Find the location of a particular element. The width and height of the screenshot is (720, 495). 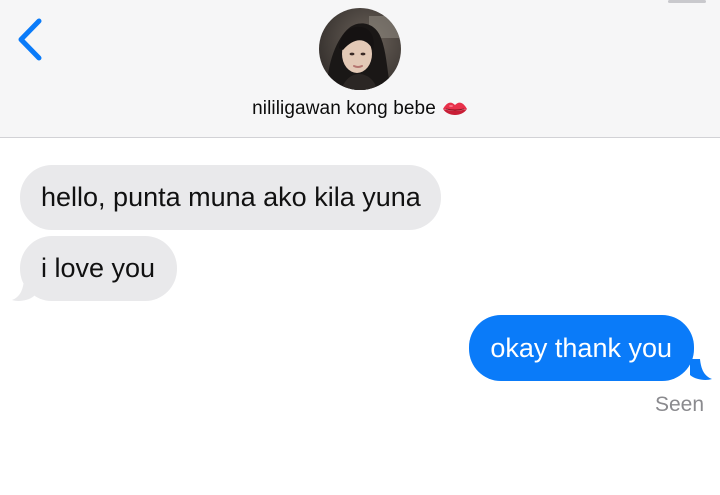

received-message-bubble: i love you is located at coordinates (99, 268).